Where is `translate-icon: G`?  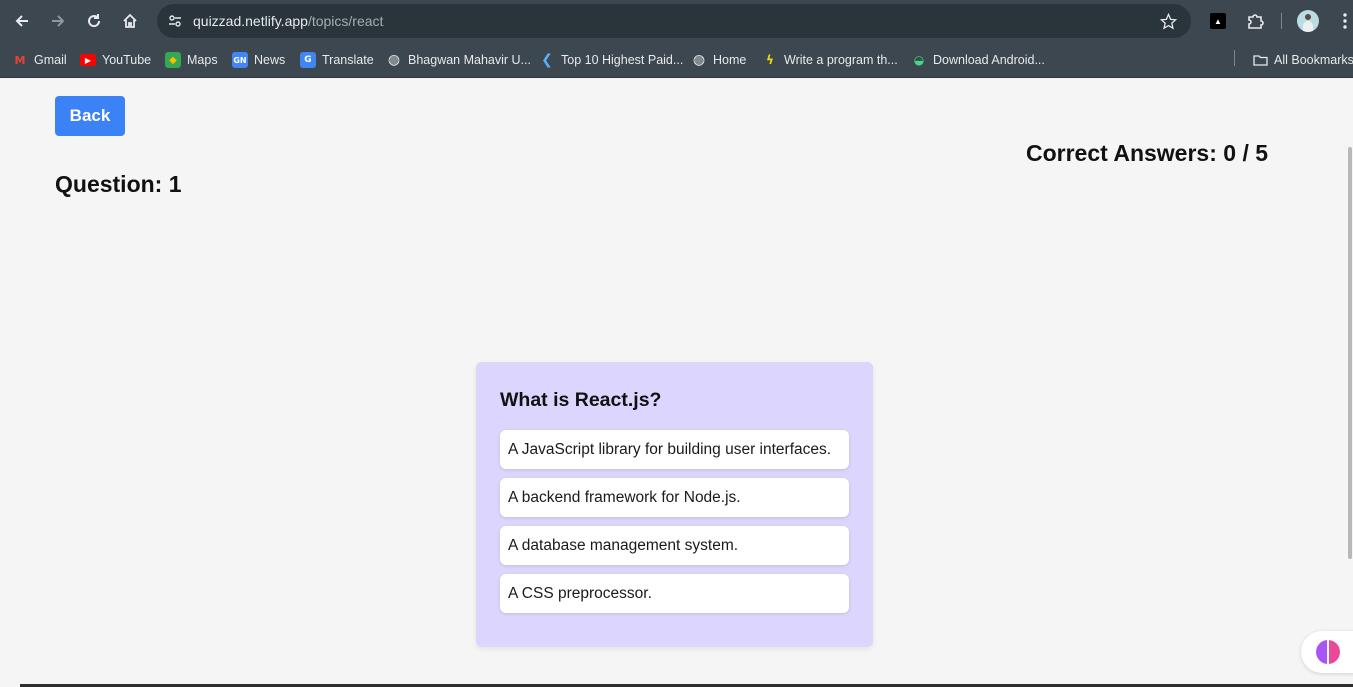
translate-icon: G is located at coordinates (308, 60).